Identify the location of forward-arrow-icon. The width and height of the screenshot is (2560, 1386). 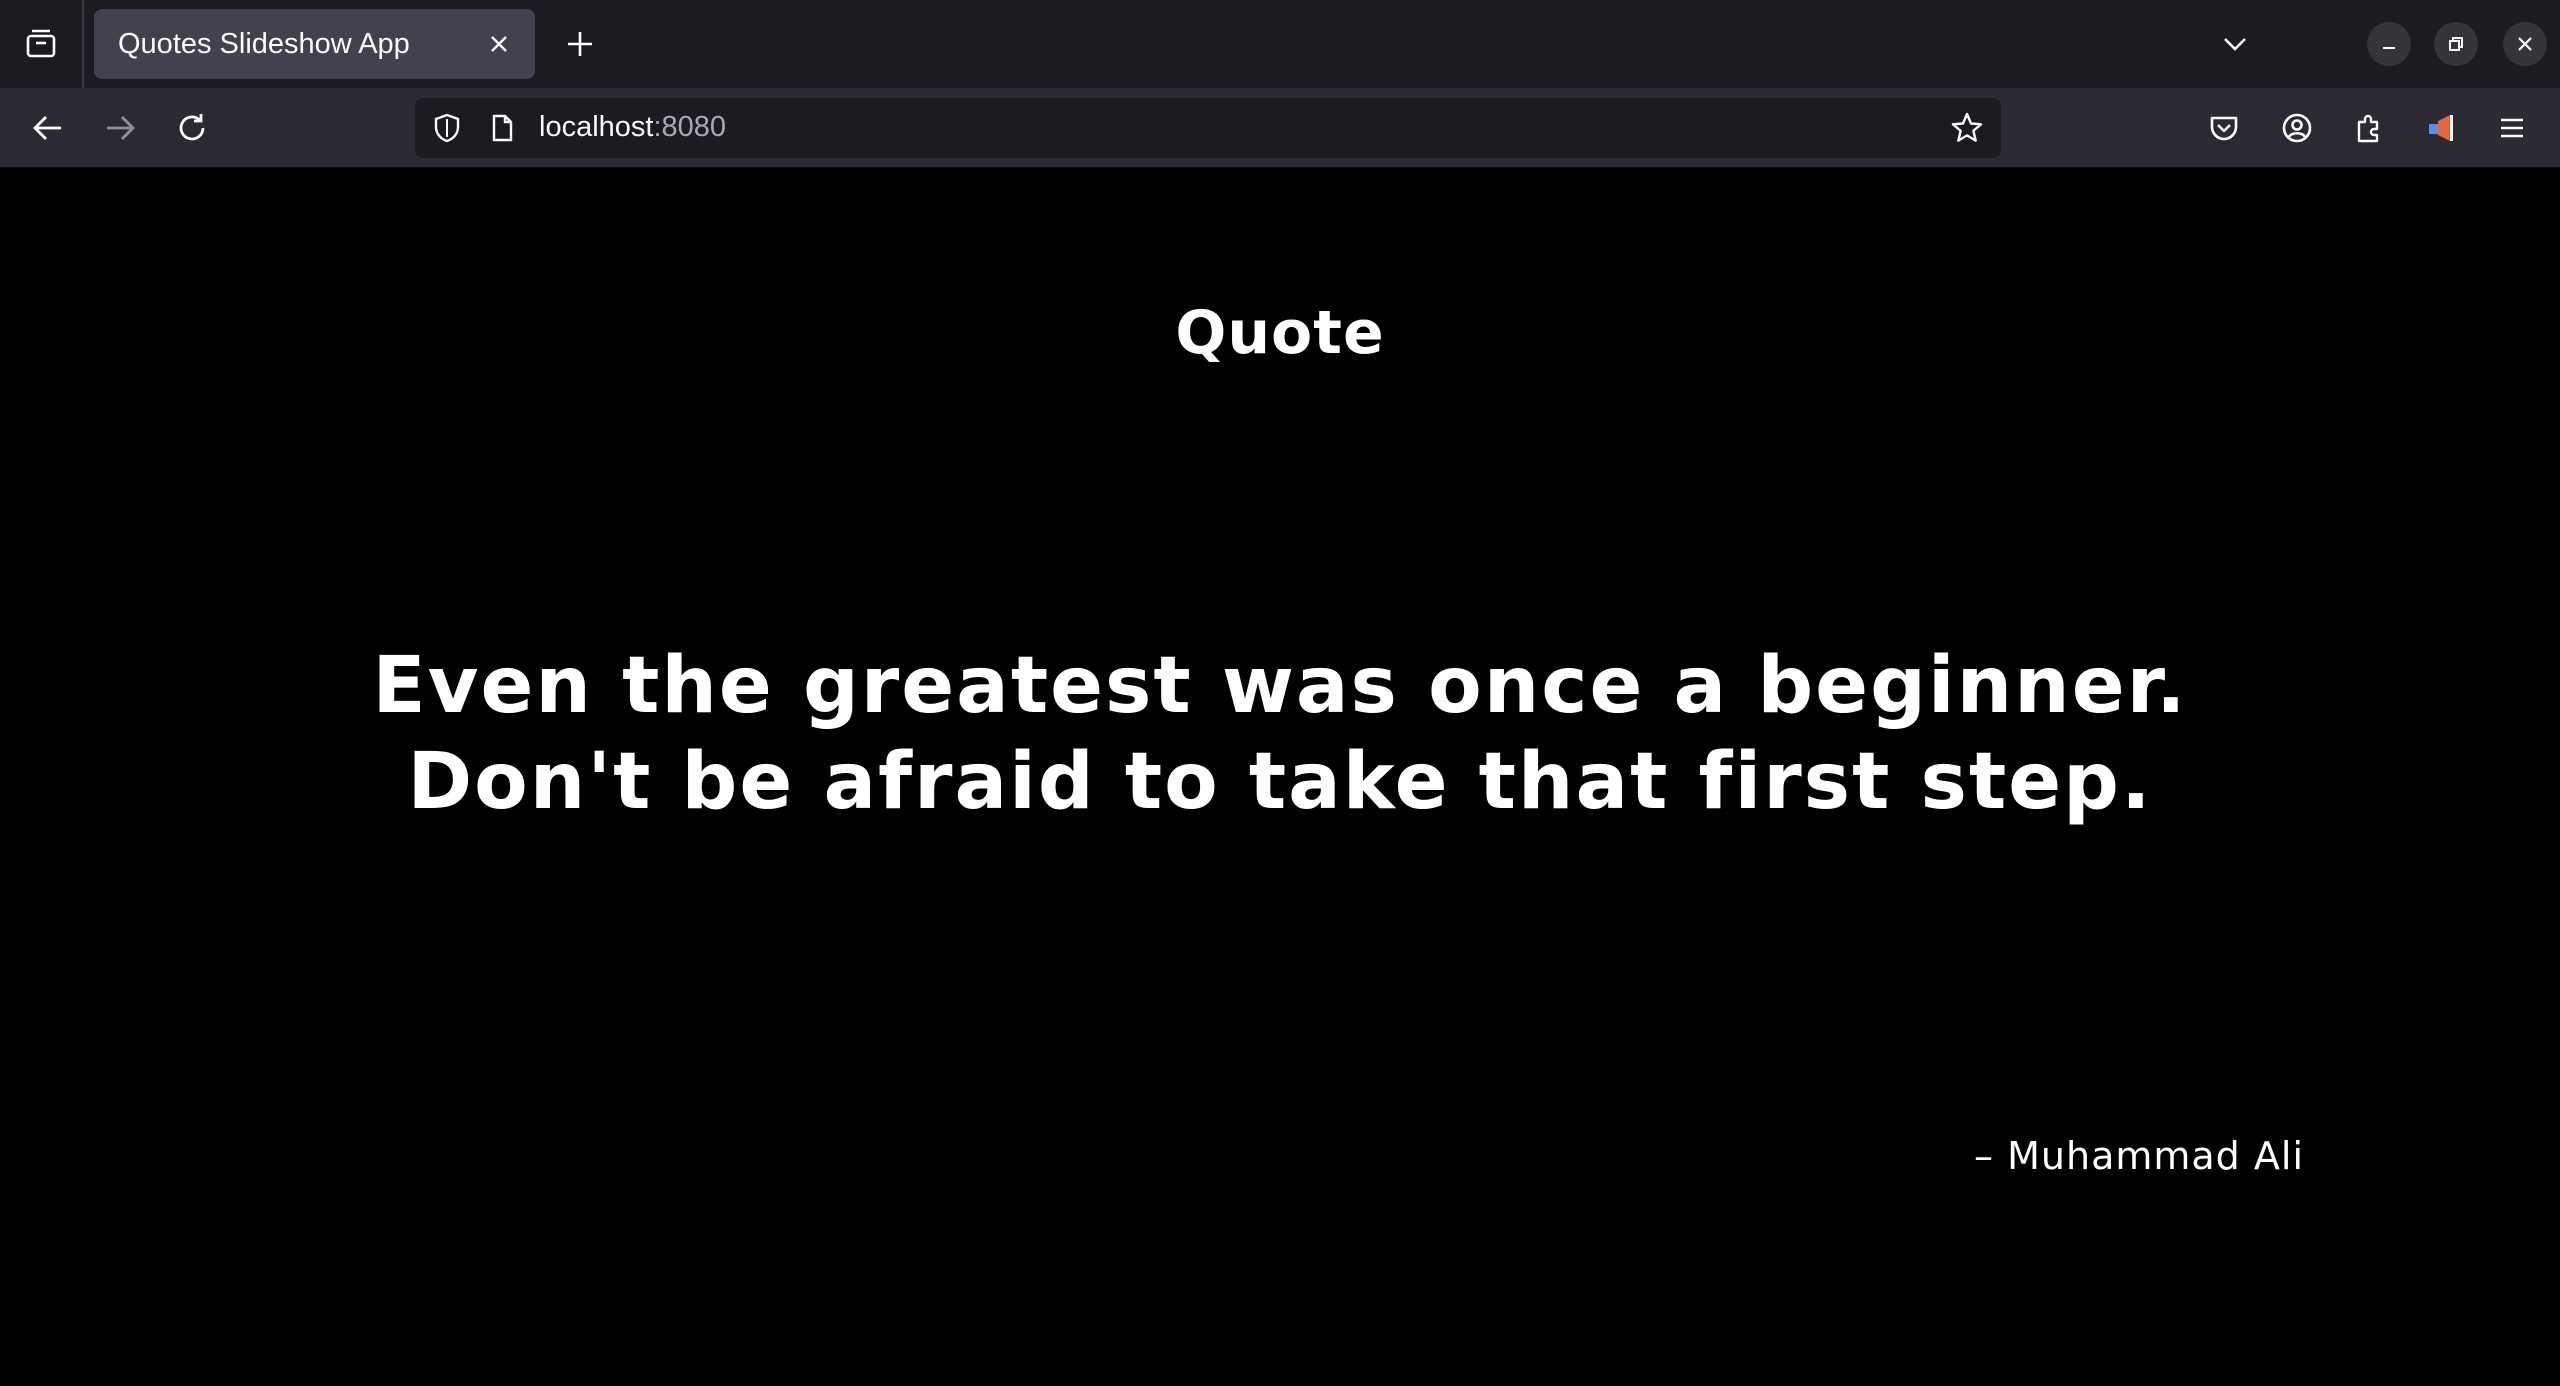
(120, 128).